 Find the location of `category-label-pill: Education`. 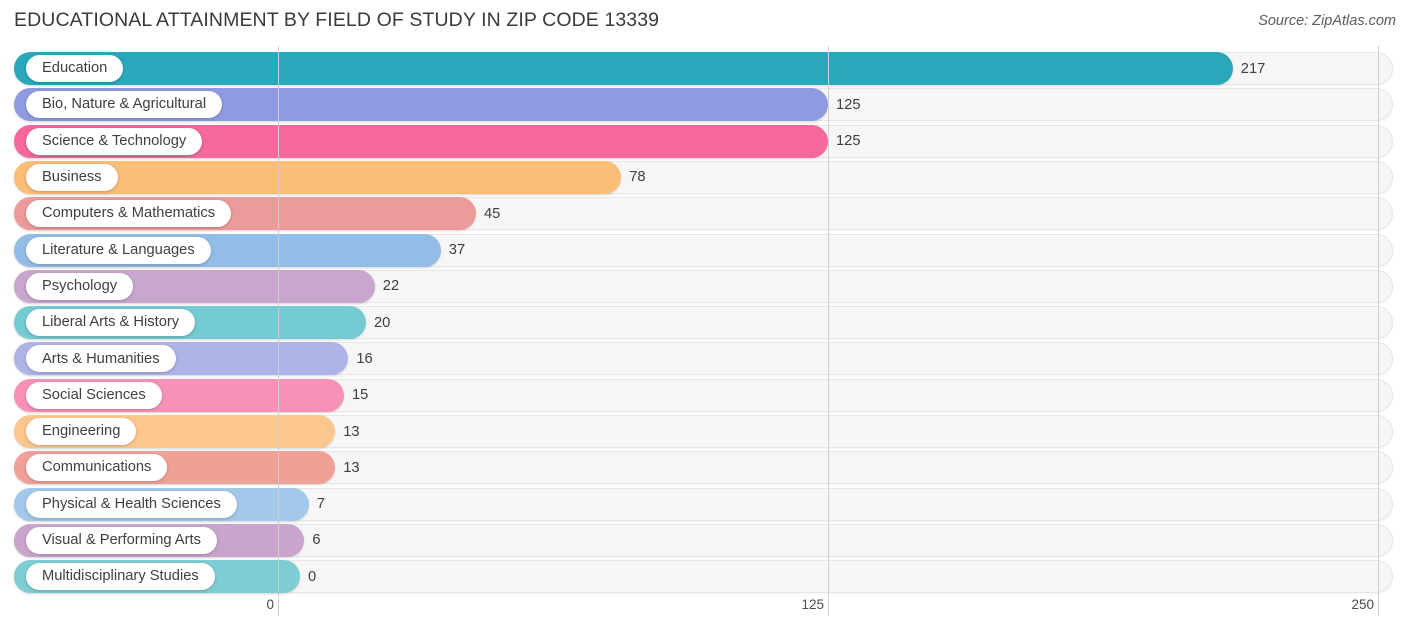

category-label-pill: Education is located at coordinates (75, 68).